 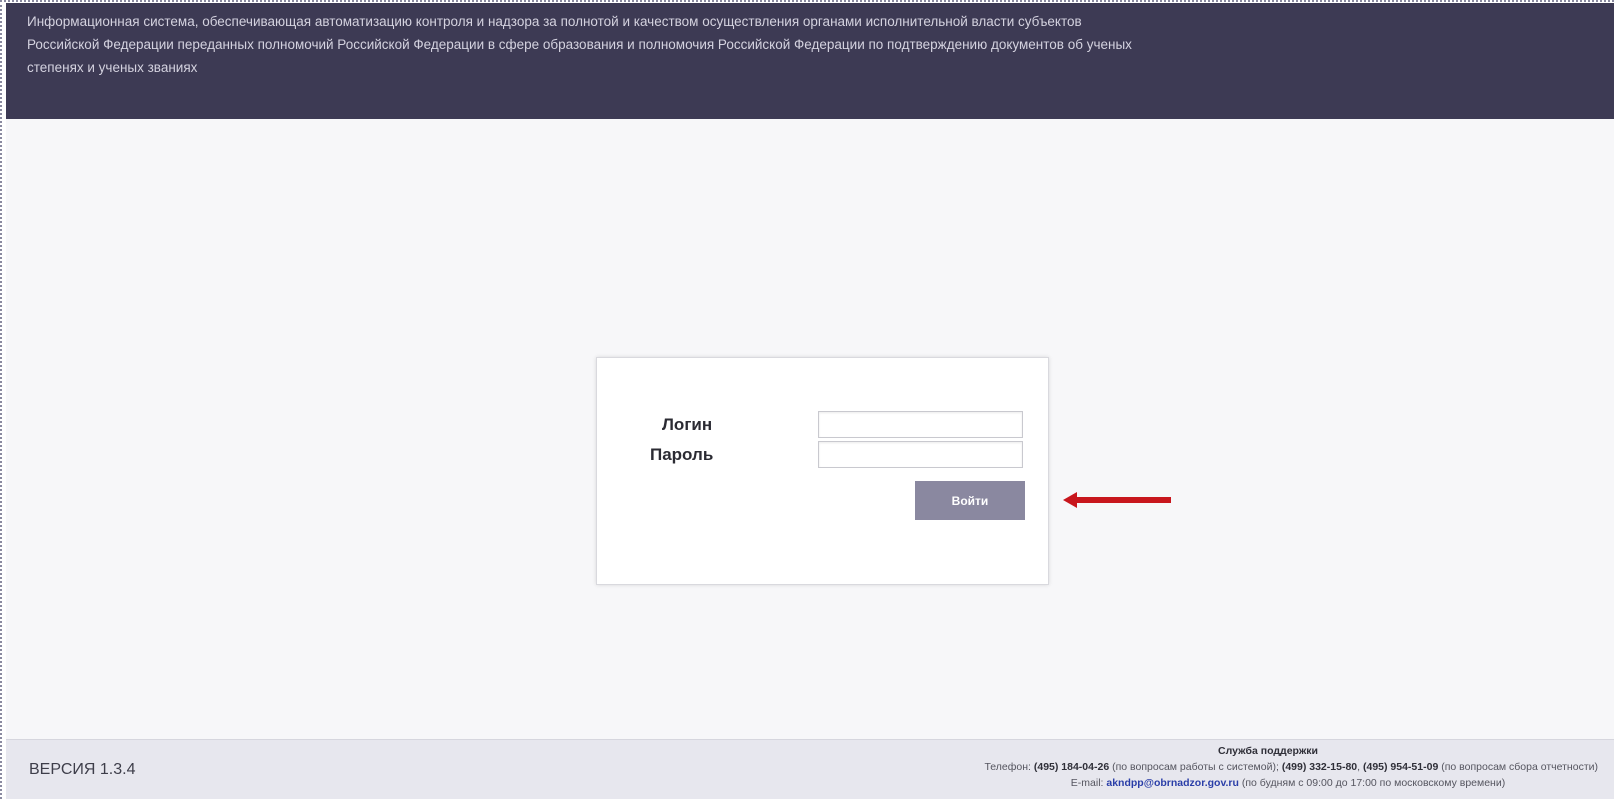 I want to click on version-label: ВЕРСИЯ 1.3.4, so click(x=82, y=769).